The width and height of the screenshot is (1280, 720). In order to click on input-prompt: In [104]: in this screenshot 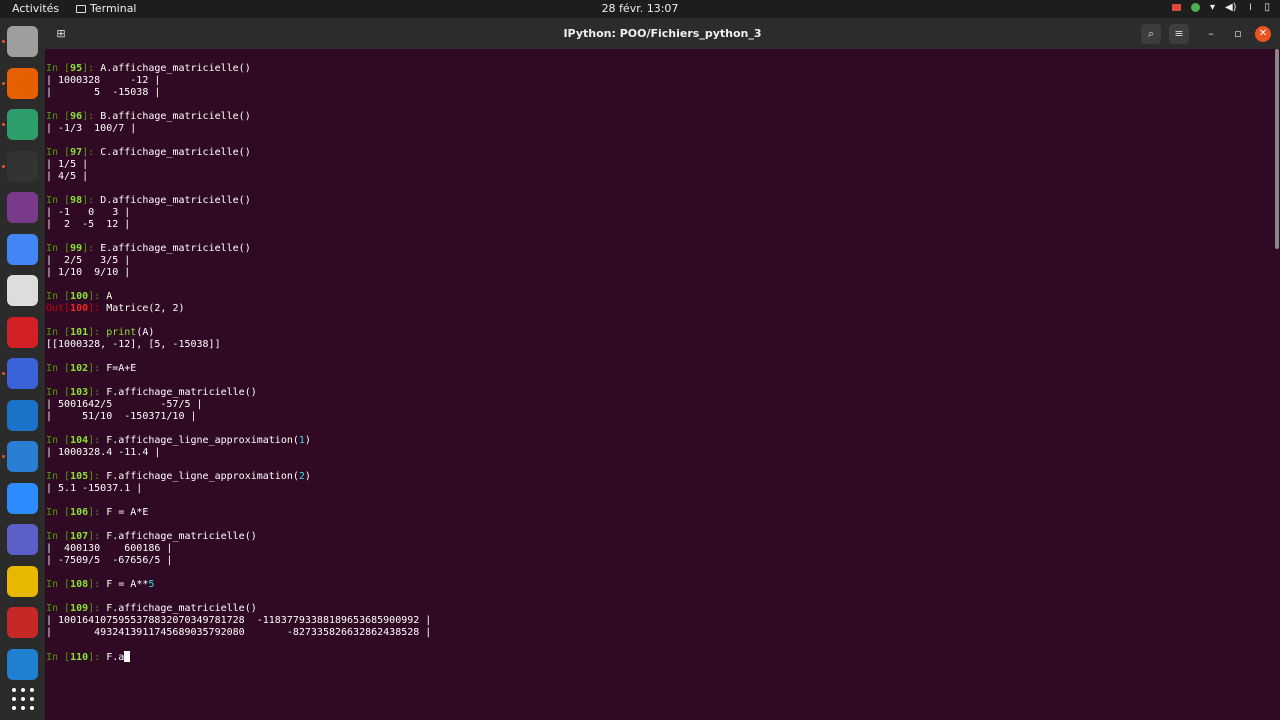, I will do `click(76, 440)`.